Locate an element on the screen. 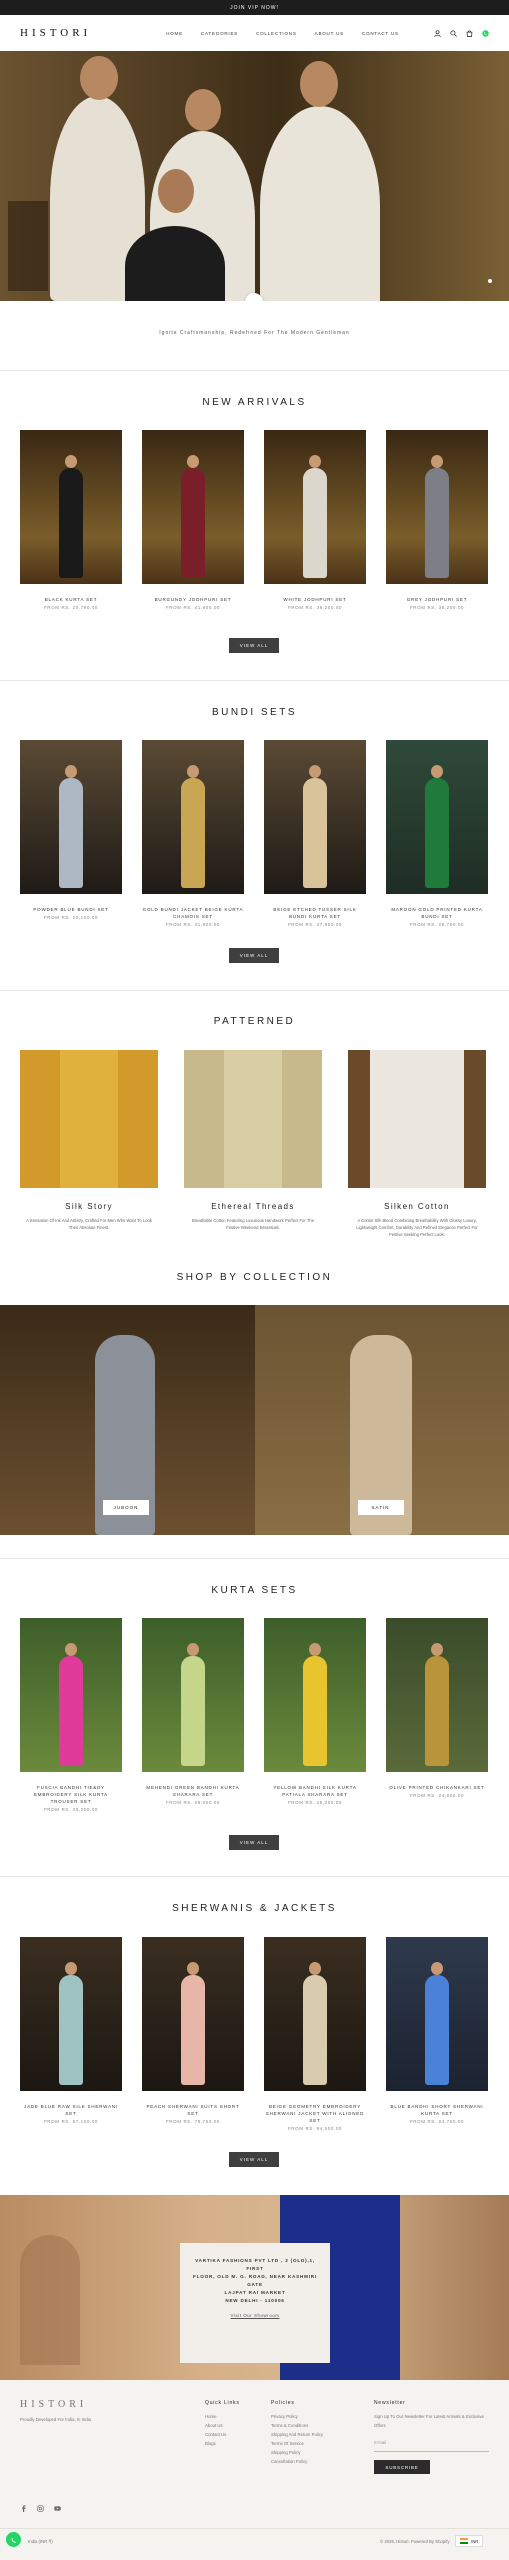  product-name: BLUE BANDHI SHORT SHERWANI KURTA SET is located at coordinates (437, 2110).